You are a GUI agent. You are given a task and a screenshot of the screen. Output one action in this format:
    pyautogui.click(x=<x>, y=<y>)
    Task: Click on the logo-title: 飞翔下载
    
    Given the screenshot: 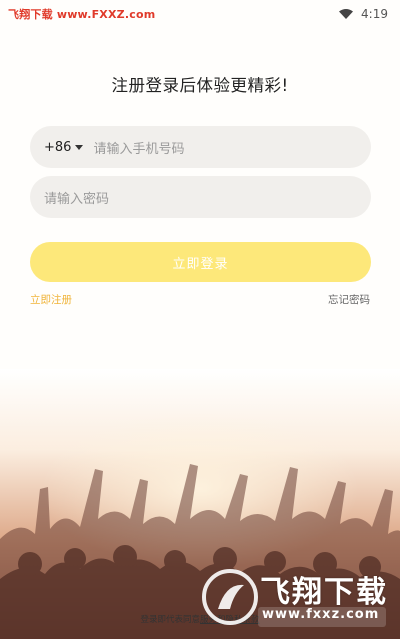 What is the action you would take?
    pyautogui.click(x=324, y=592)
    